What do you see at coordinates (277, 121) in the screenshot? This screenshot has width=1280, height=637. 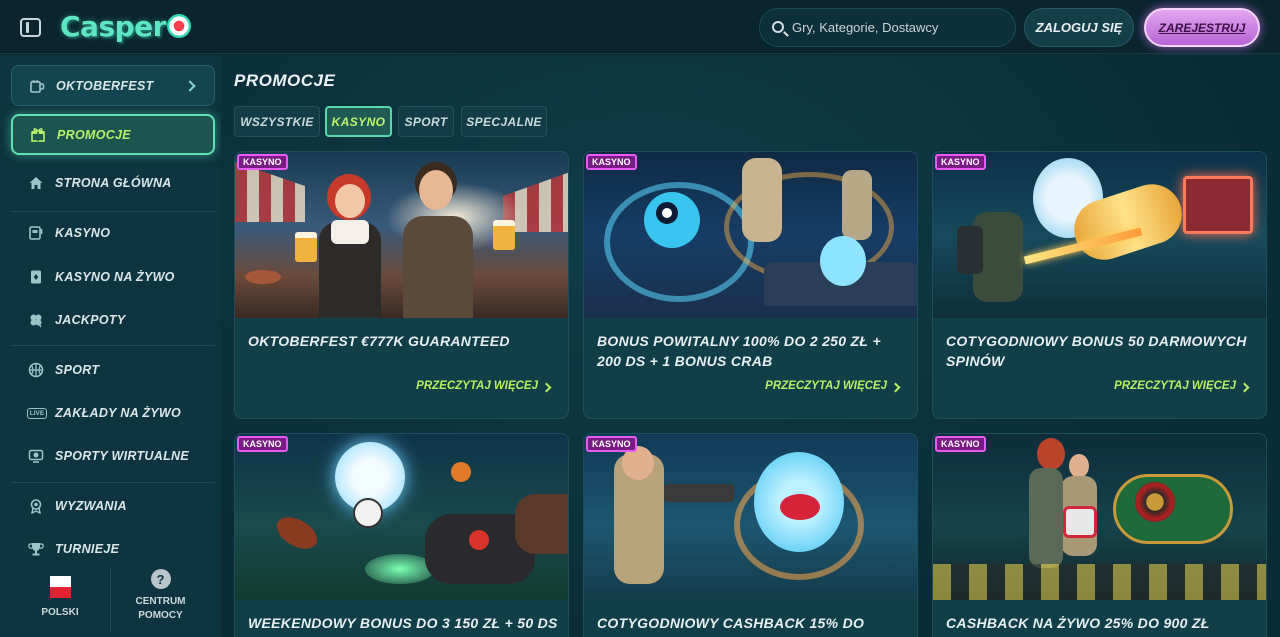 I see `tab-wszystkie: WSZYSTKIE` at bounding box center [277, 121].